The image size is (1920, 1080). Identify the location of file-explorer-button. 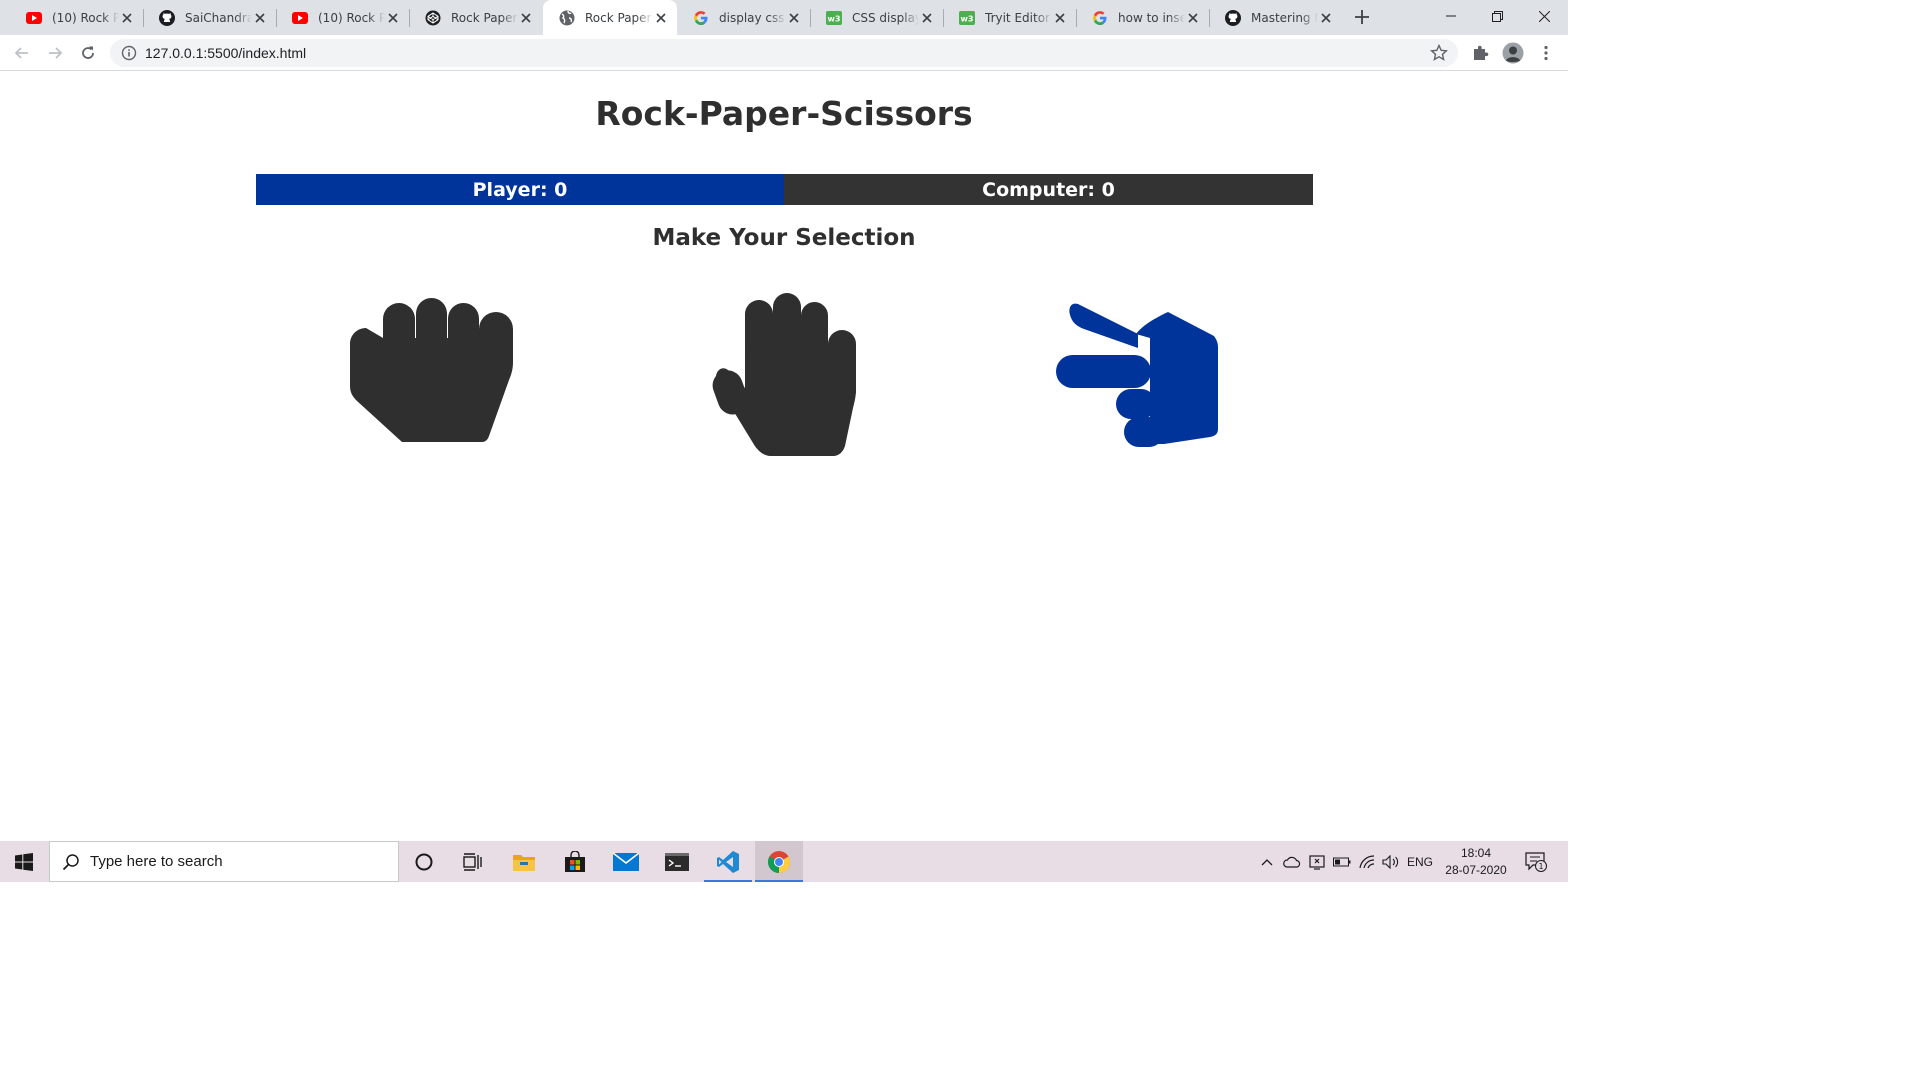
(524, 861).